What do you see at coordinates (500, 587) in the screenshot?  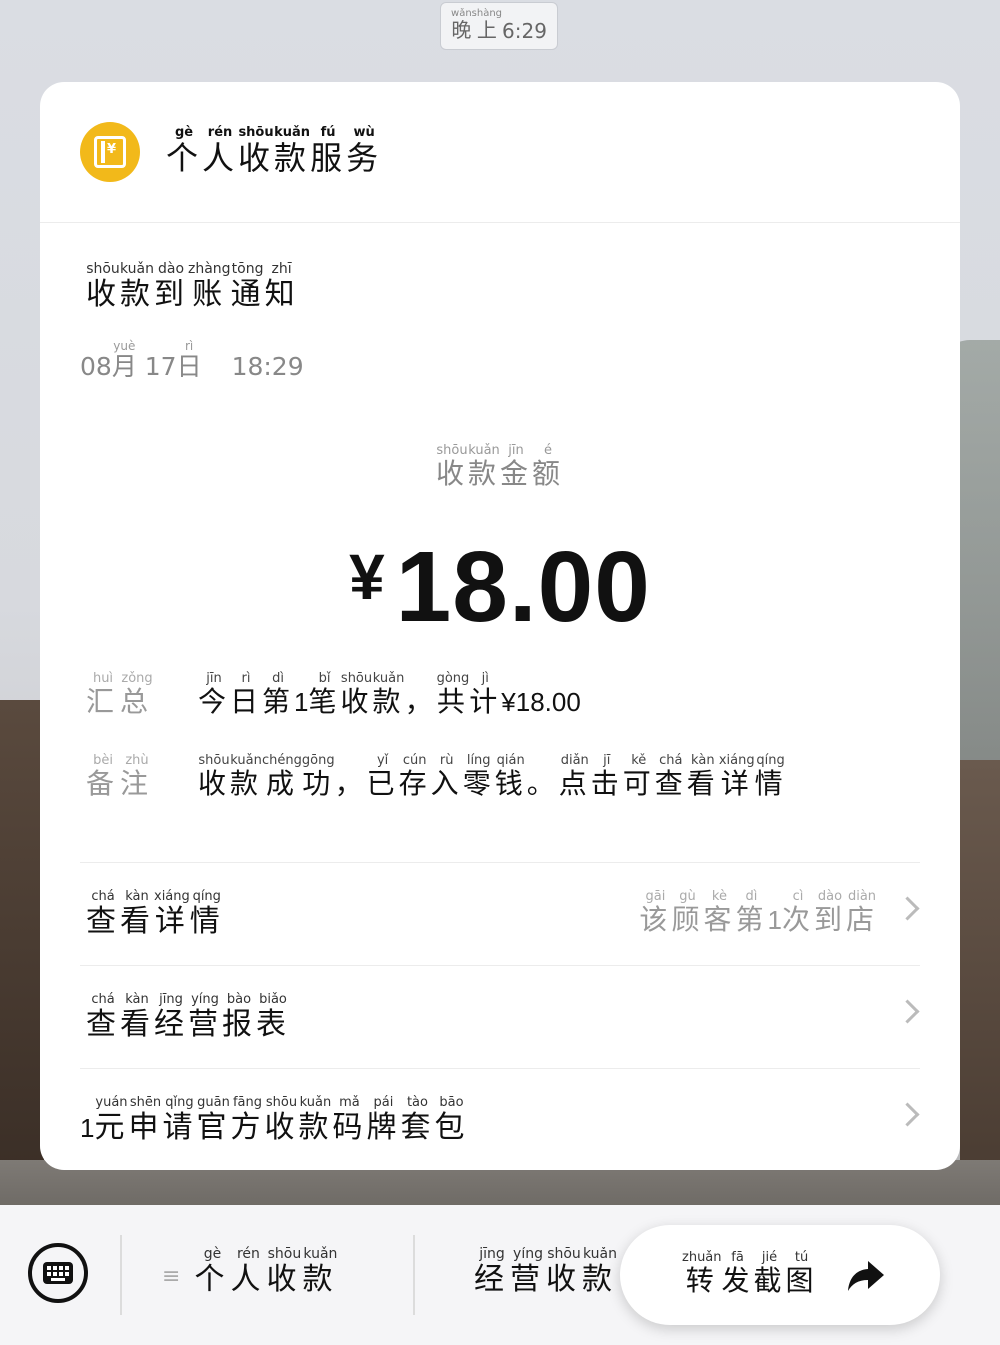 I see `amount-value: ¥18.00` at bounding box center [500, 587].